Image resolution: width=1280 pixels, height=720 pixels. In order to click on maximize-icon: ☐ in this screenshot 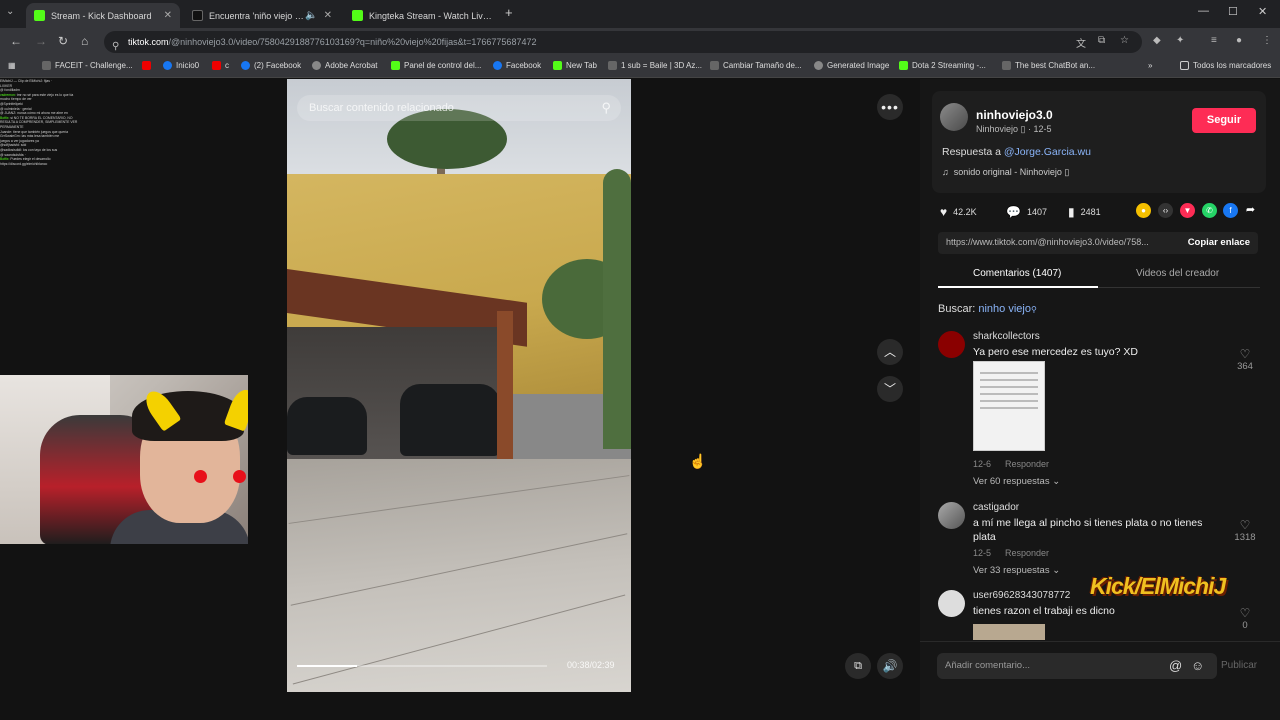, I will do `click(1233, 11)`.